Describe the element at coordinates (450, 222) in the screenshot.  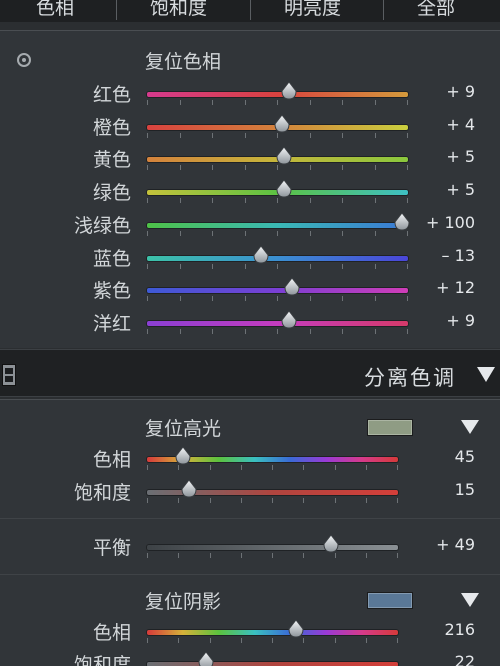
I see `slider-value: + 100` at that location.